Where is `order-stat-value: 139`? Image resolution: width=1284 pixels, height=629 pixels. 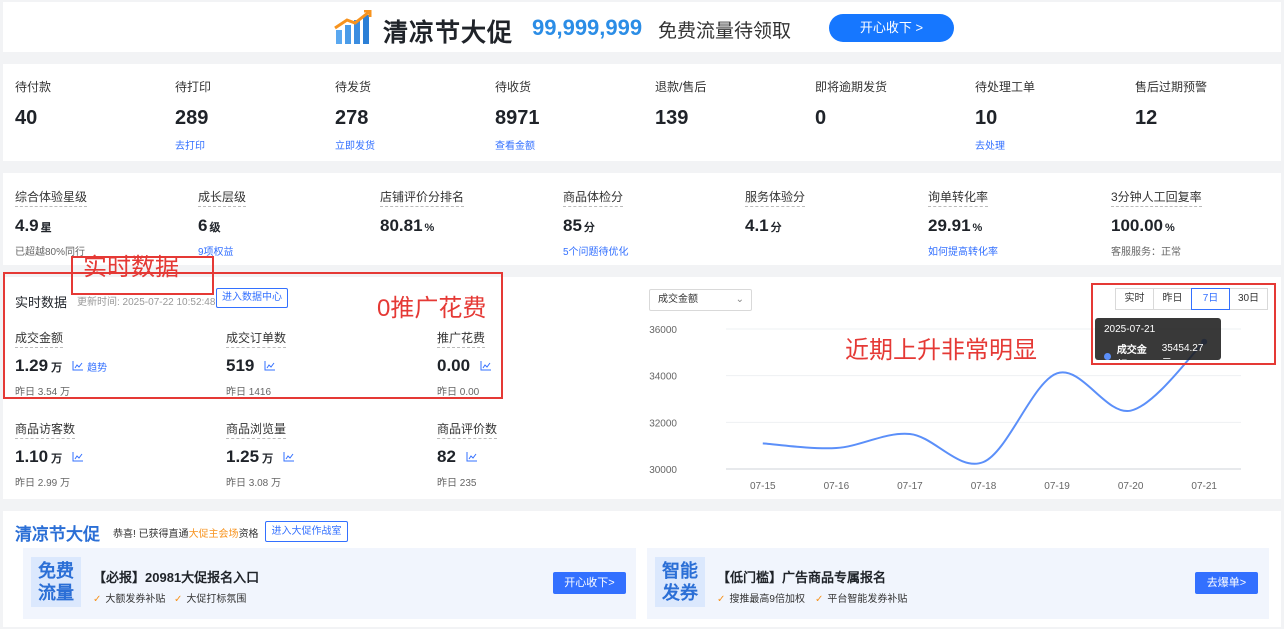
order-stat-value: 139 is located at coordinates (680, 118).